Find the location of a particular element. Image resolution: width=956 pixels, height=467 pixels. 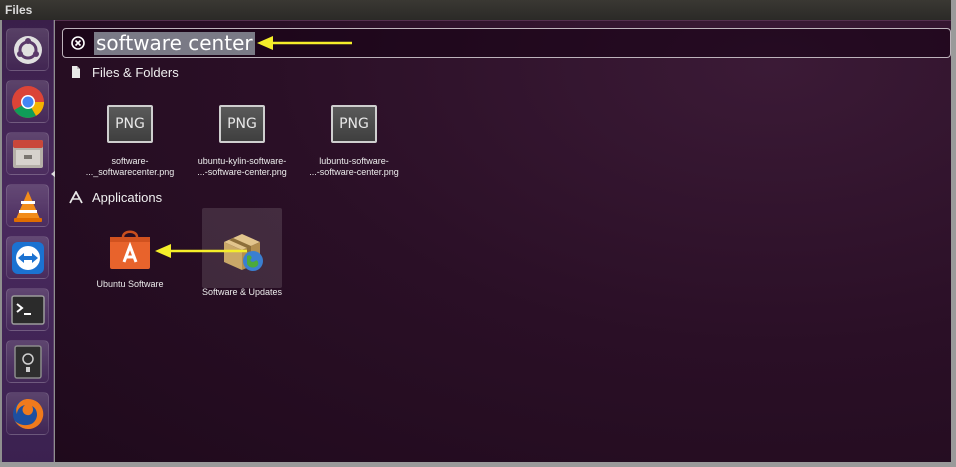

launcher-item-vlc is located at coordinates (27, 205).